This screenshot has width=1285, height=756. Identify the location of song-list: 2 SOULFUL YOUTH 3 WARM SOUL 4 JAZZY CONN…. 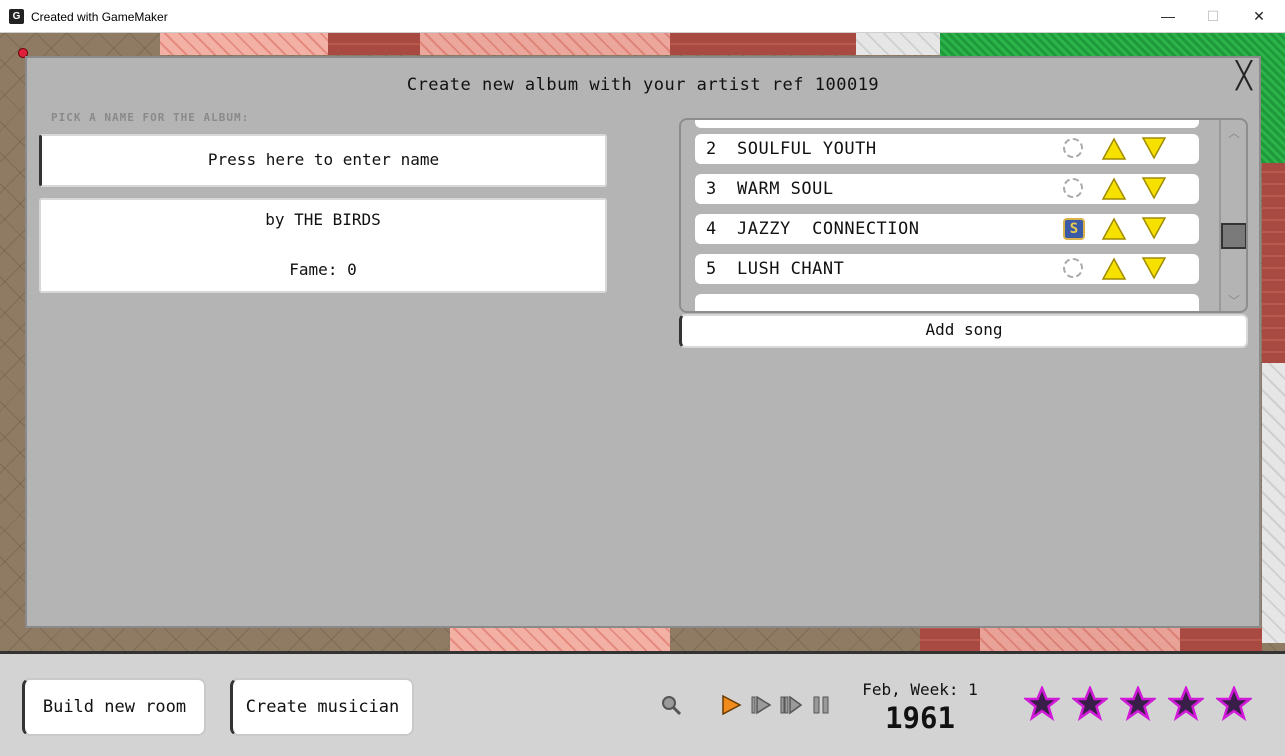
(963, 215).